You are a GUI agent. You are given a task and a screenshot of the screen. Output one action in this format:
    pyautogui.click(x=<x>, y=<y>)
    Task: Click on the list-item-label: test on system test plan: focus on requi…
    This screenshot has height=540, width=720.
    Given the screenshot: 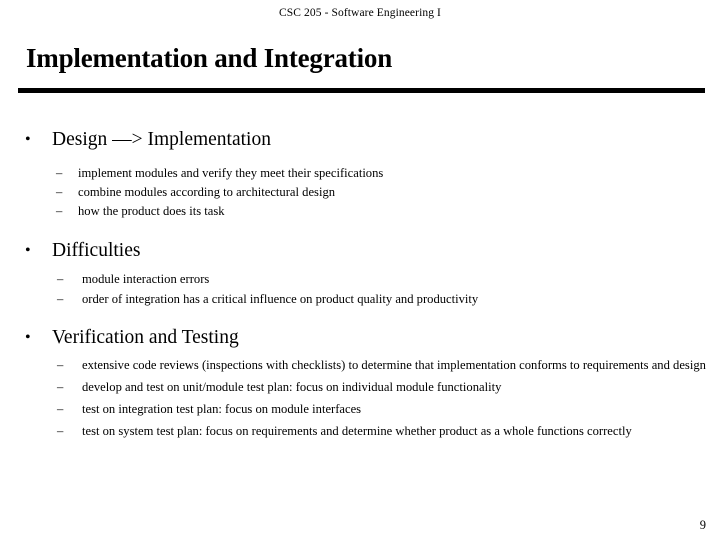 What is the action you would take?
    pyautogui.click(x=357, y=431)
    